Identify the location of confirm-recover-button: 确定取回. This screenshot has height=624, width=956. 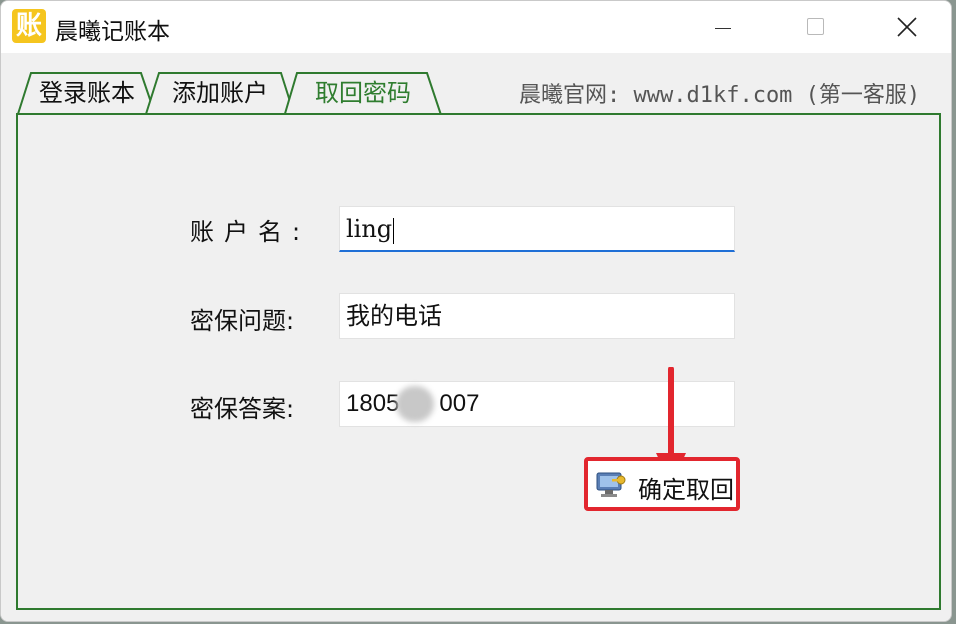
(662, 484).